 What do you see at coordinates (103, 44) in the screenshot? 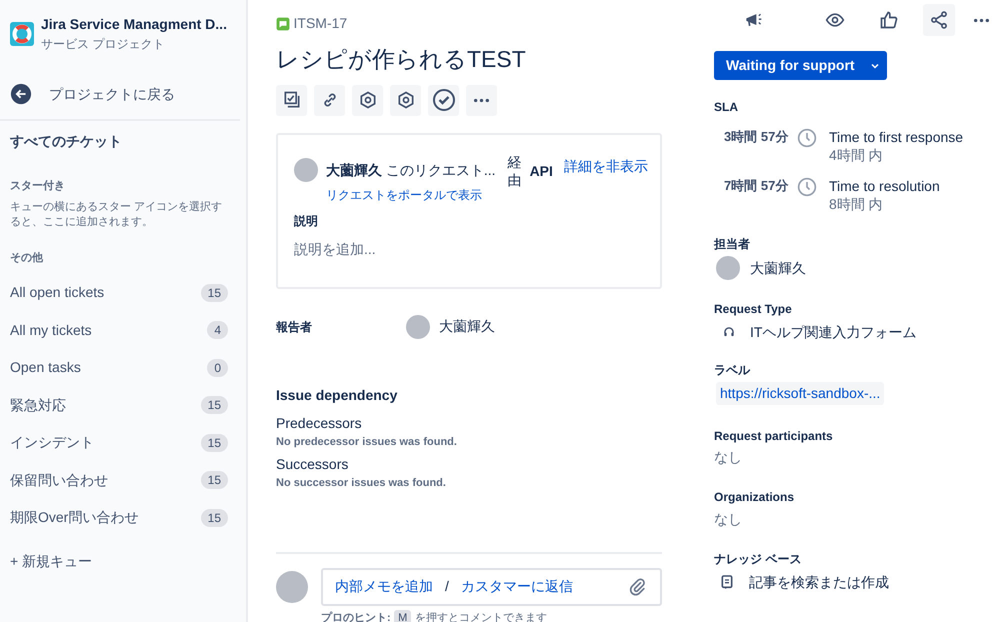
I see `project-type: サービス プロジェクト` at bounding box center [103, 44].